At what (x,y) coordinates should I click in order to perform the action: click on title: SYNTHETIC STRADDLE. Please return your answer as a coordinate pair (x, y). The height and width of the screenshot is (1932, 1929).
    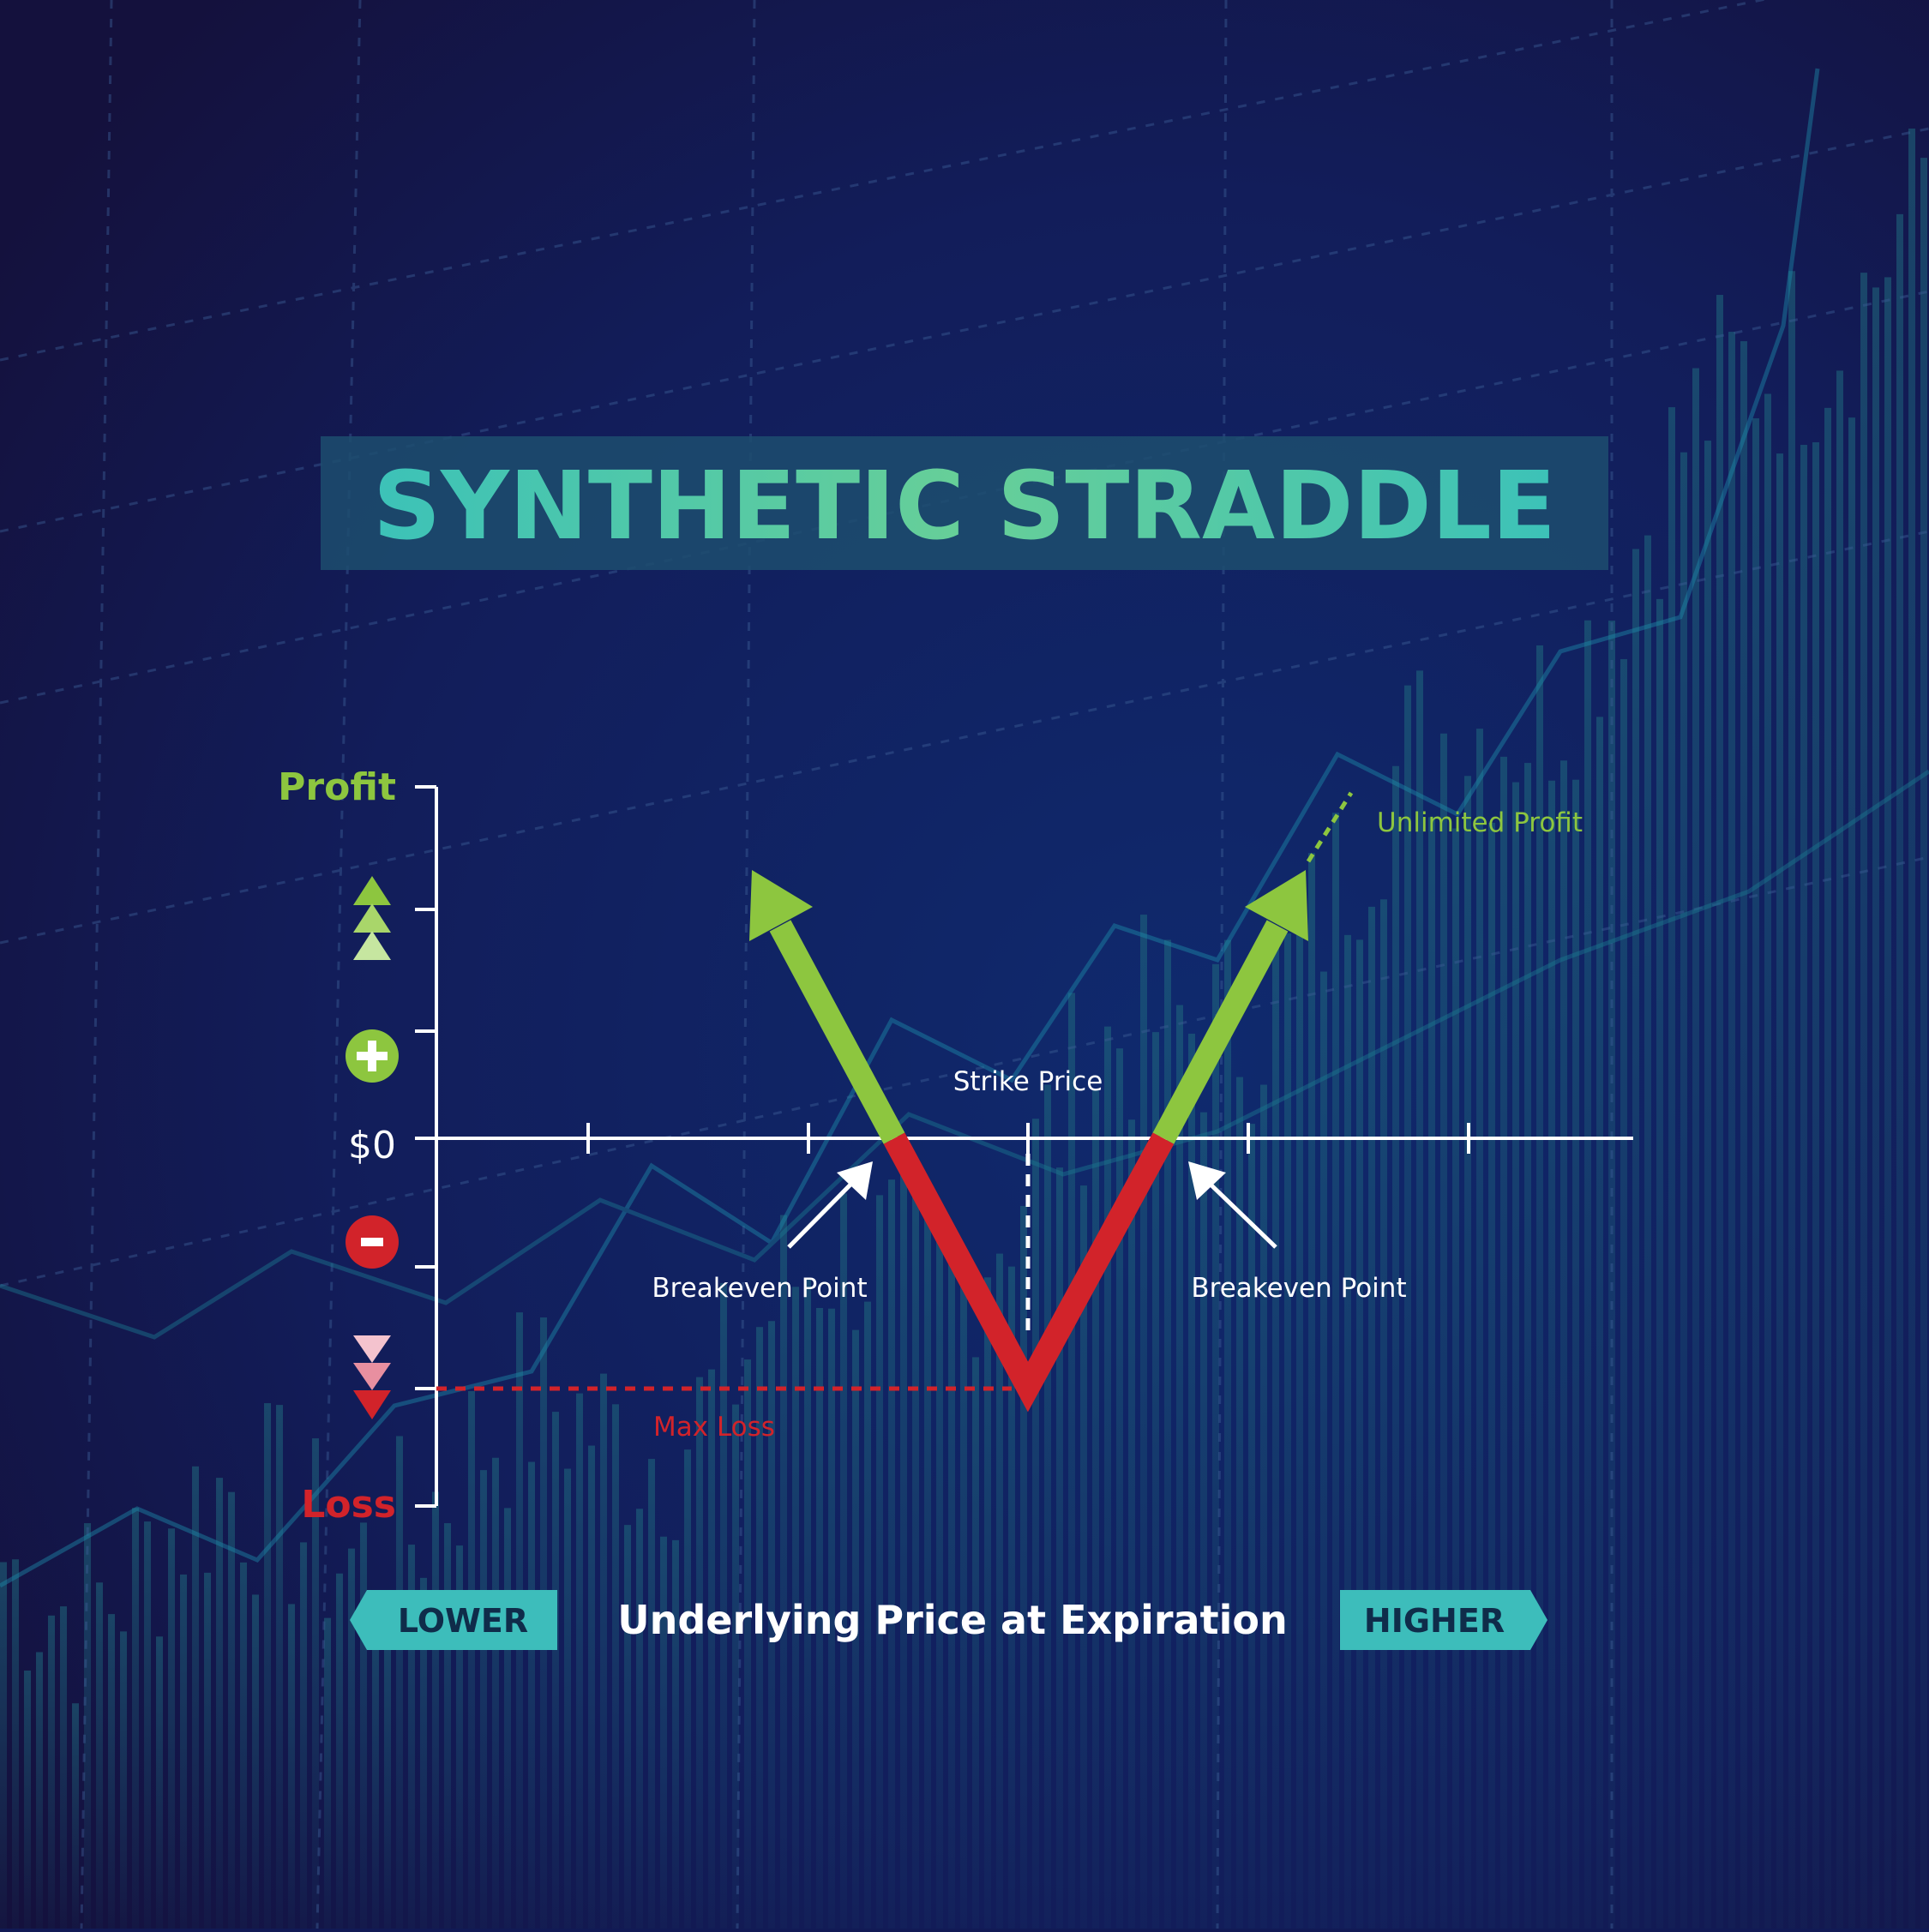
    Looking at the image, I should click on (964, 506).